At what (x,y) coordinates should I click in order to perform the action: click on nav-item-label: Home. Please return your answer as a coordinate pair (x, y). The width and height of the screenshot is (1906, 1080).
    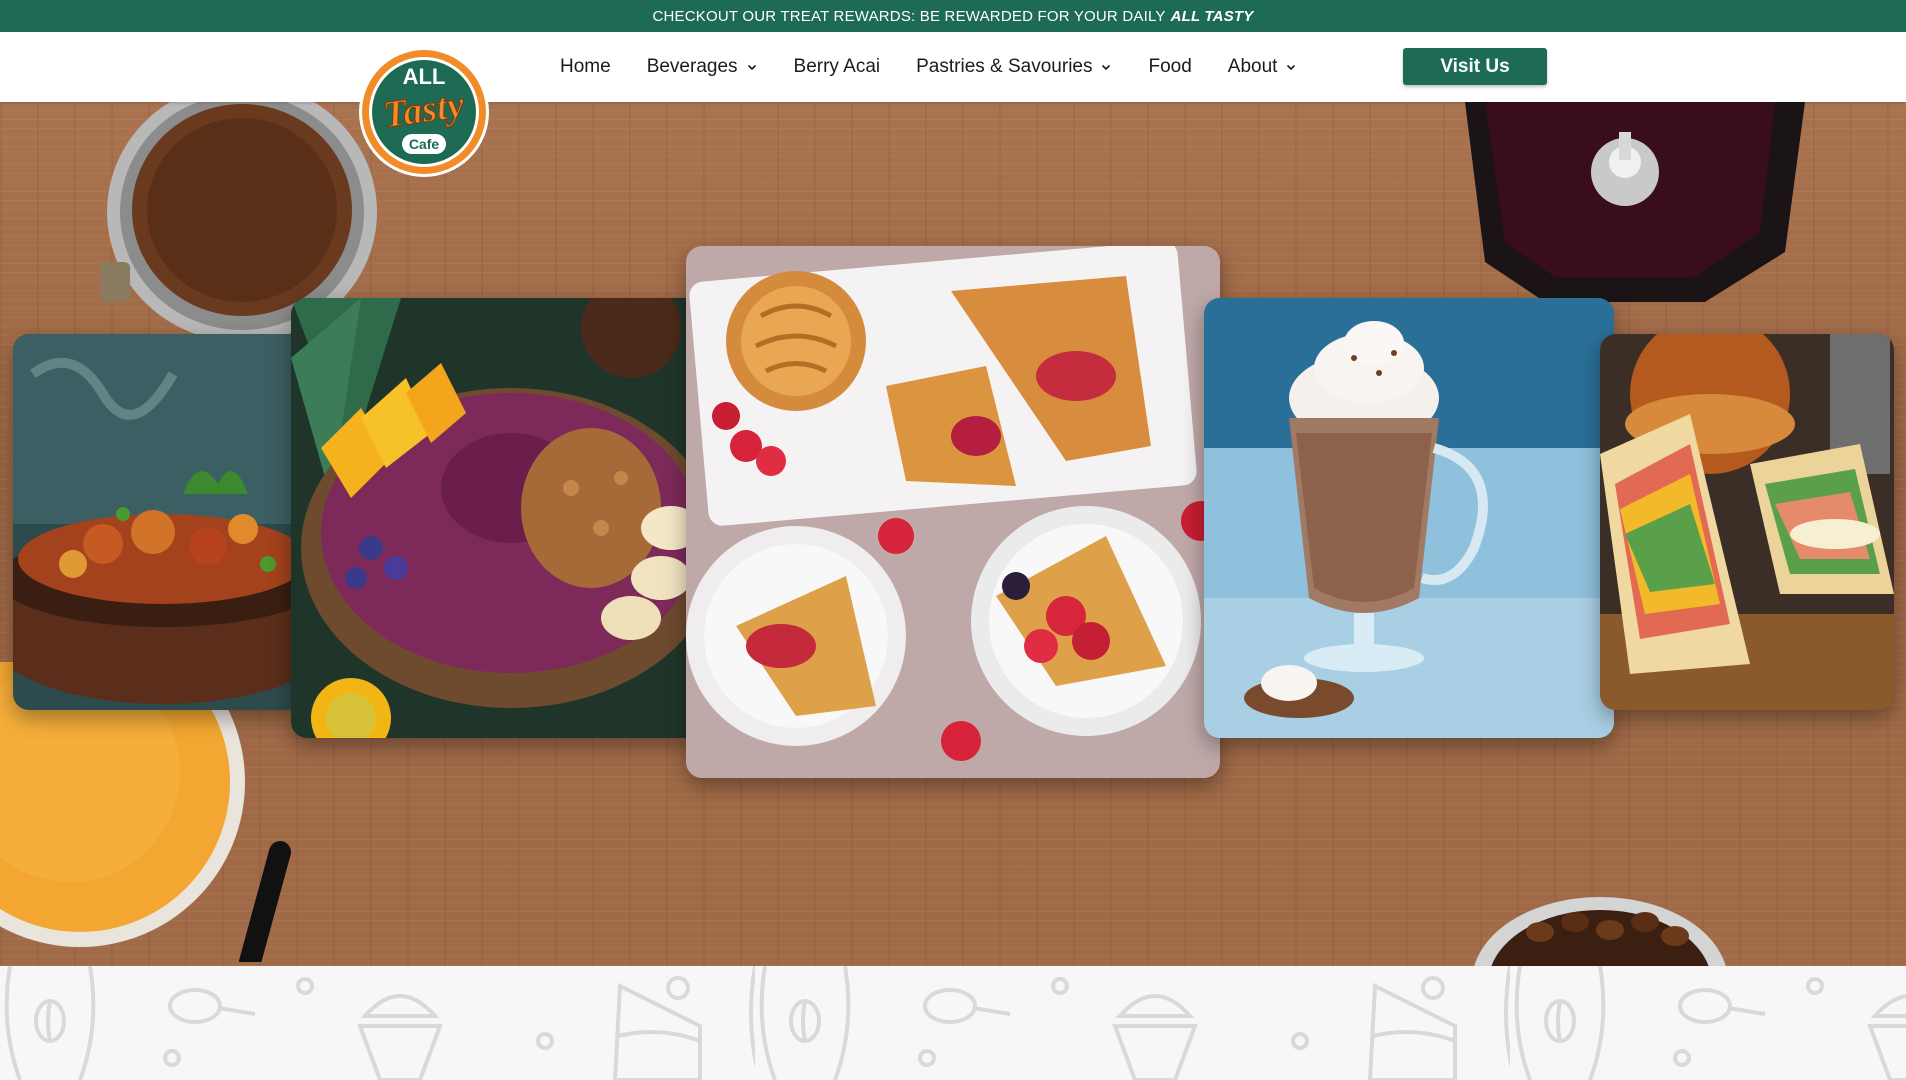
    Looking at the image, I should click on (585, 66).